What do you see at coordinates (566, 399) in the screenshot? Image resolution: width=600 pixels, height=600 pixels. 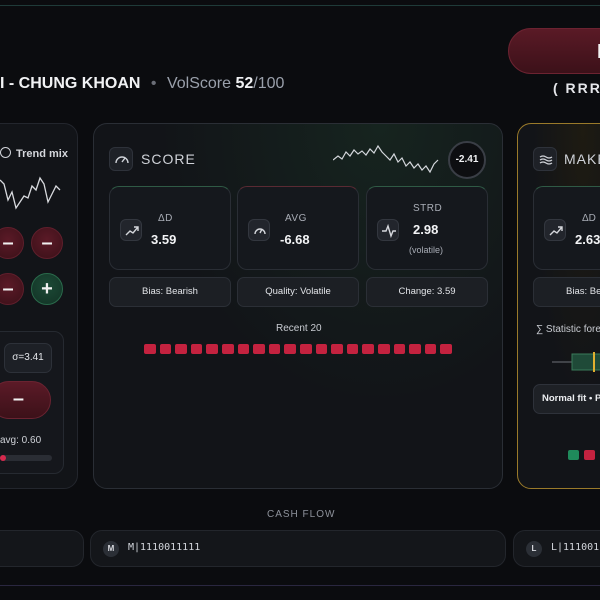 I see `normal-fit-chip: Normal fit • P` at bounding box center [566, 399].